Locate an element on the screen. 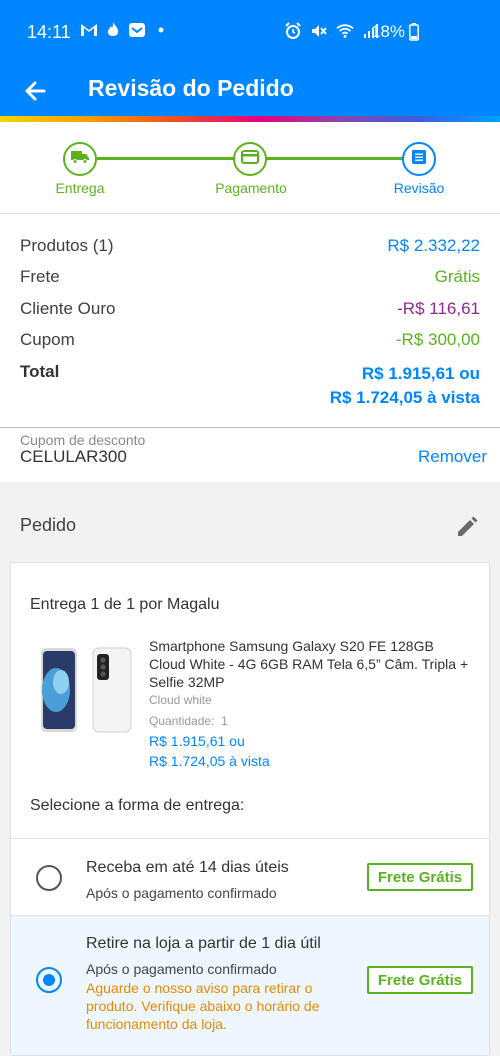  coupon-field: Cupom de desconto CELULAR300 Remover is located at coordinates (250, 454).